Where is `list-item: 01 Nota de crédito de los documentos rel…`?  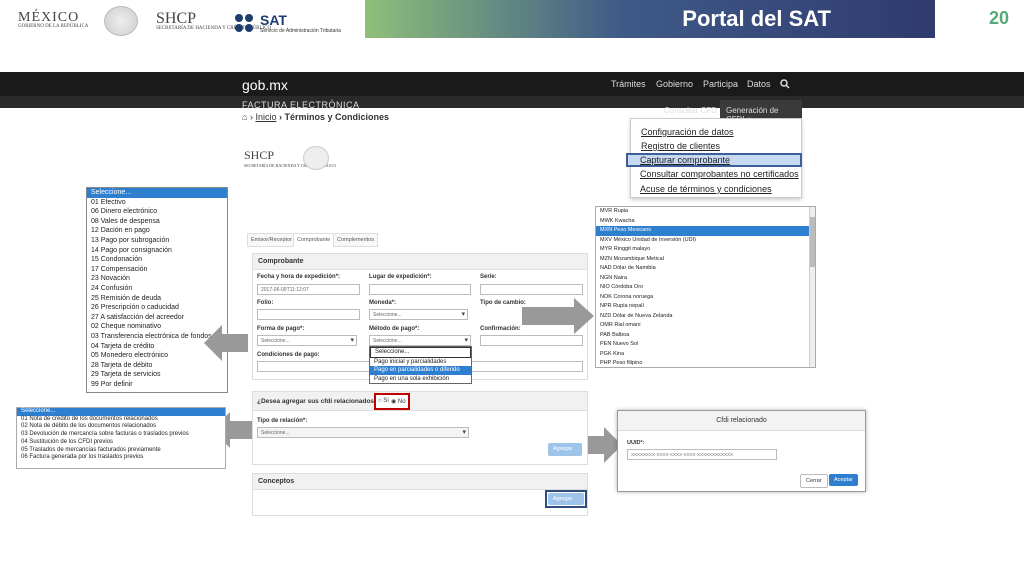 list-item: 01 Nota de crédito de los documentos rel… is located at coordinates (121, 420).